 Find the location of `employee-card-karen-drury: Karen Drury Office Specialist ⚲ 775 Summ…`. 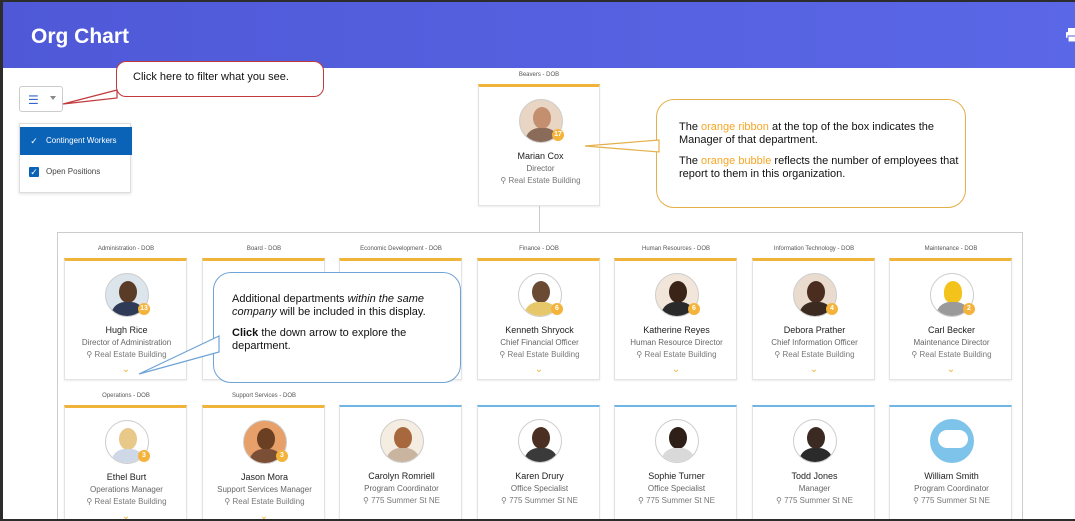

employee-card-karen-drury: Karen Drury Office Specialist ⚲ 775 Summ… is located at coordinates (539, 462).